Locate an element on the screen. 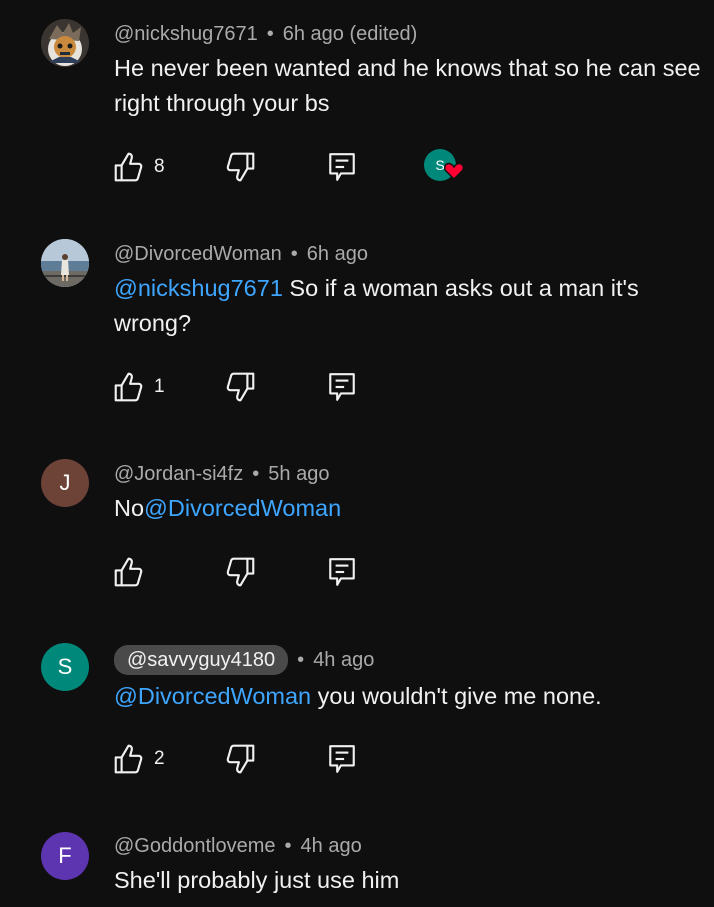 This screenshot has width=714, height=907. like-count: 1 is located at coordinates (159, 386).